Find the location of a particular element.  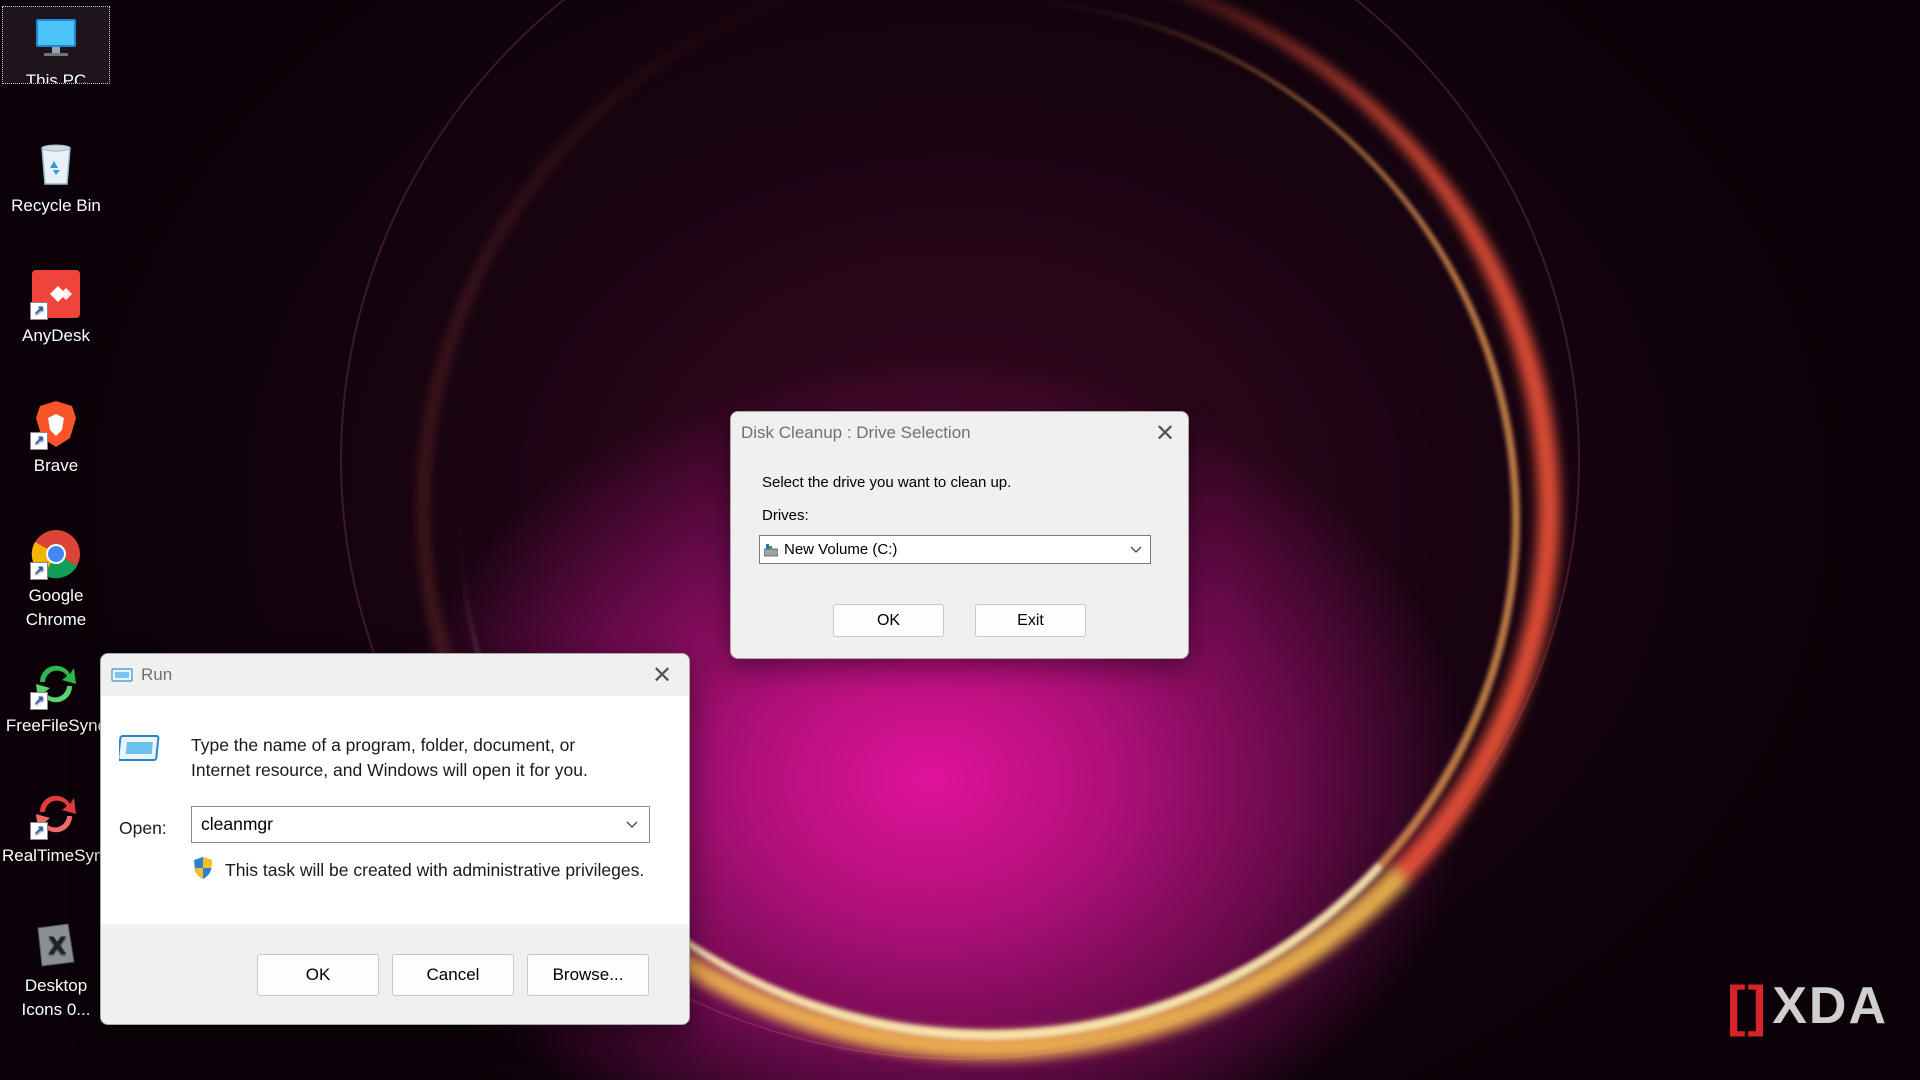

desktop-icon-brave: ↗ Brave is located at coordinates (56, 435).